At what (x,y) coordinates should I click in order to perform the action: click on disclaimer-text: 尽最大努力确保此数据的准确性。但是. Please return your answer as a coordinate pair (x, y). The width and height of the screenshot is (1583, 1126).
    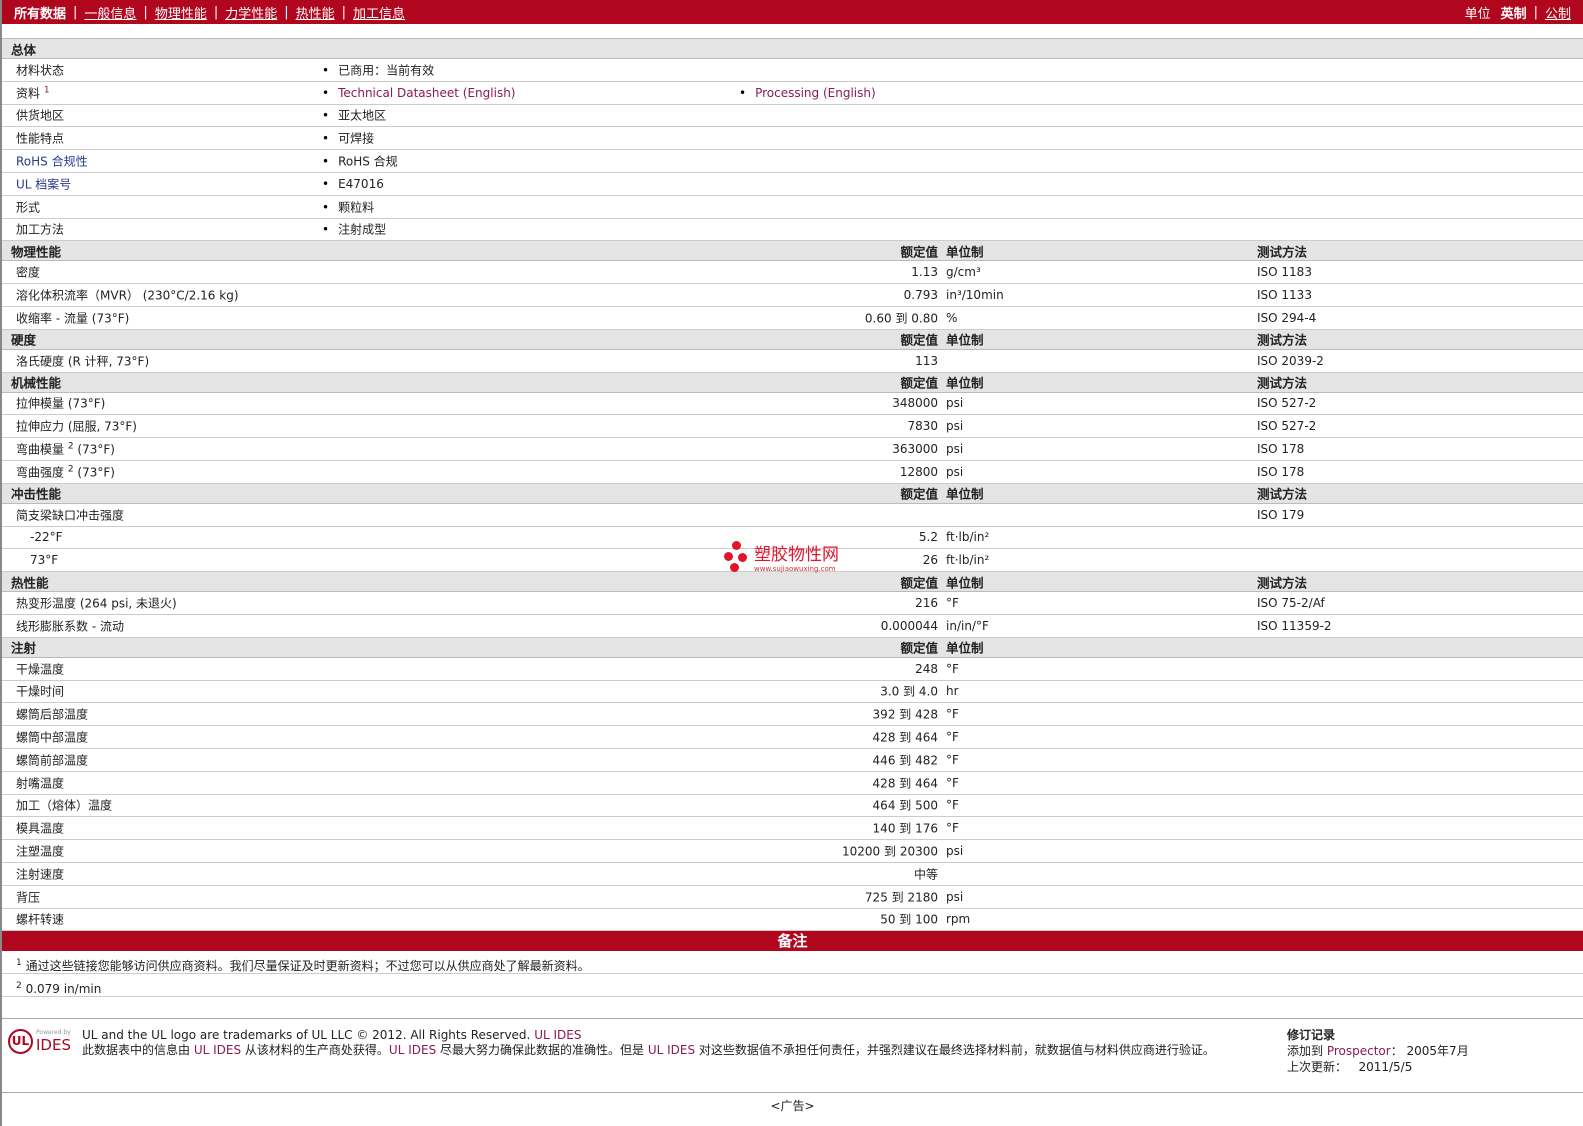
    Looking at the image, I should click on (542, 1050).